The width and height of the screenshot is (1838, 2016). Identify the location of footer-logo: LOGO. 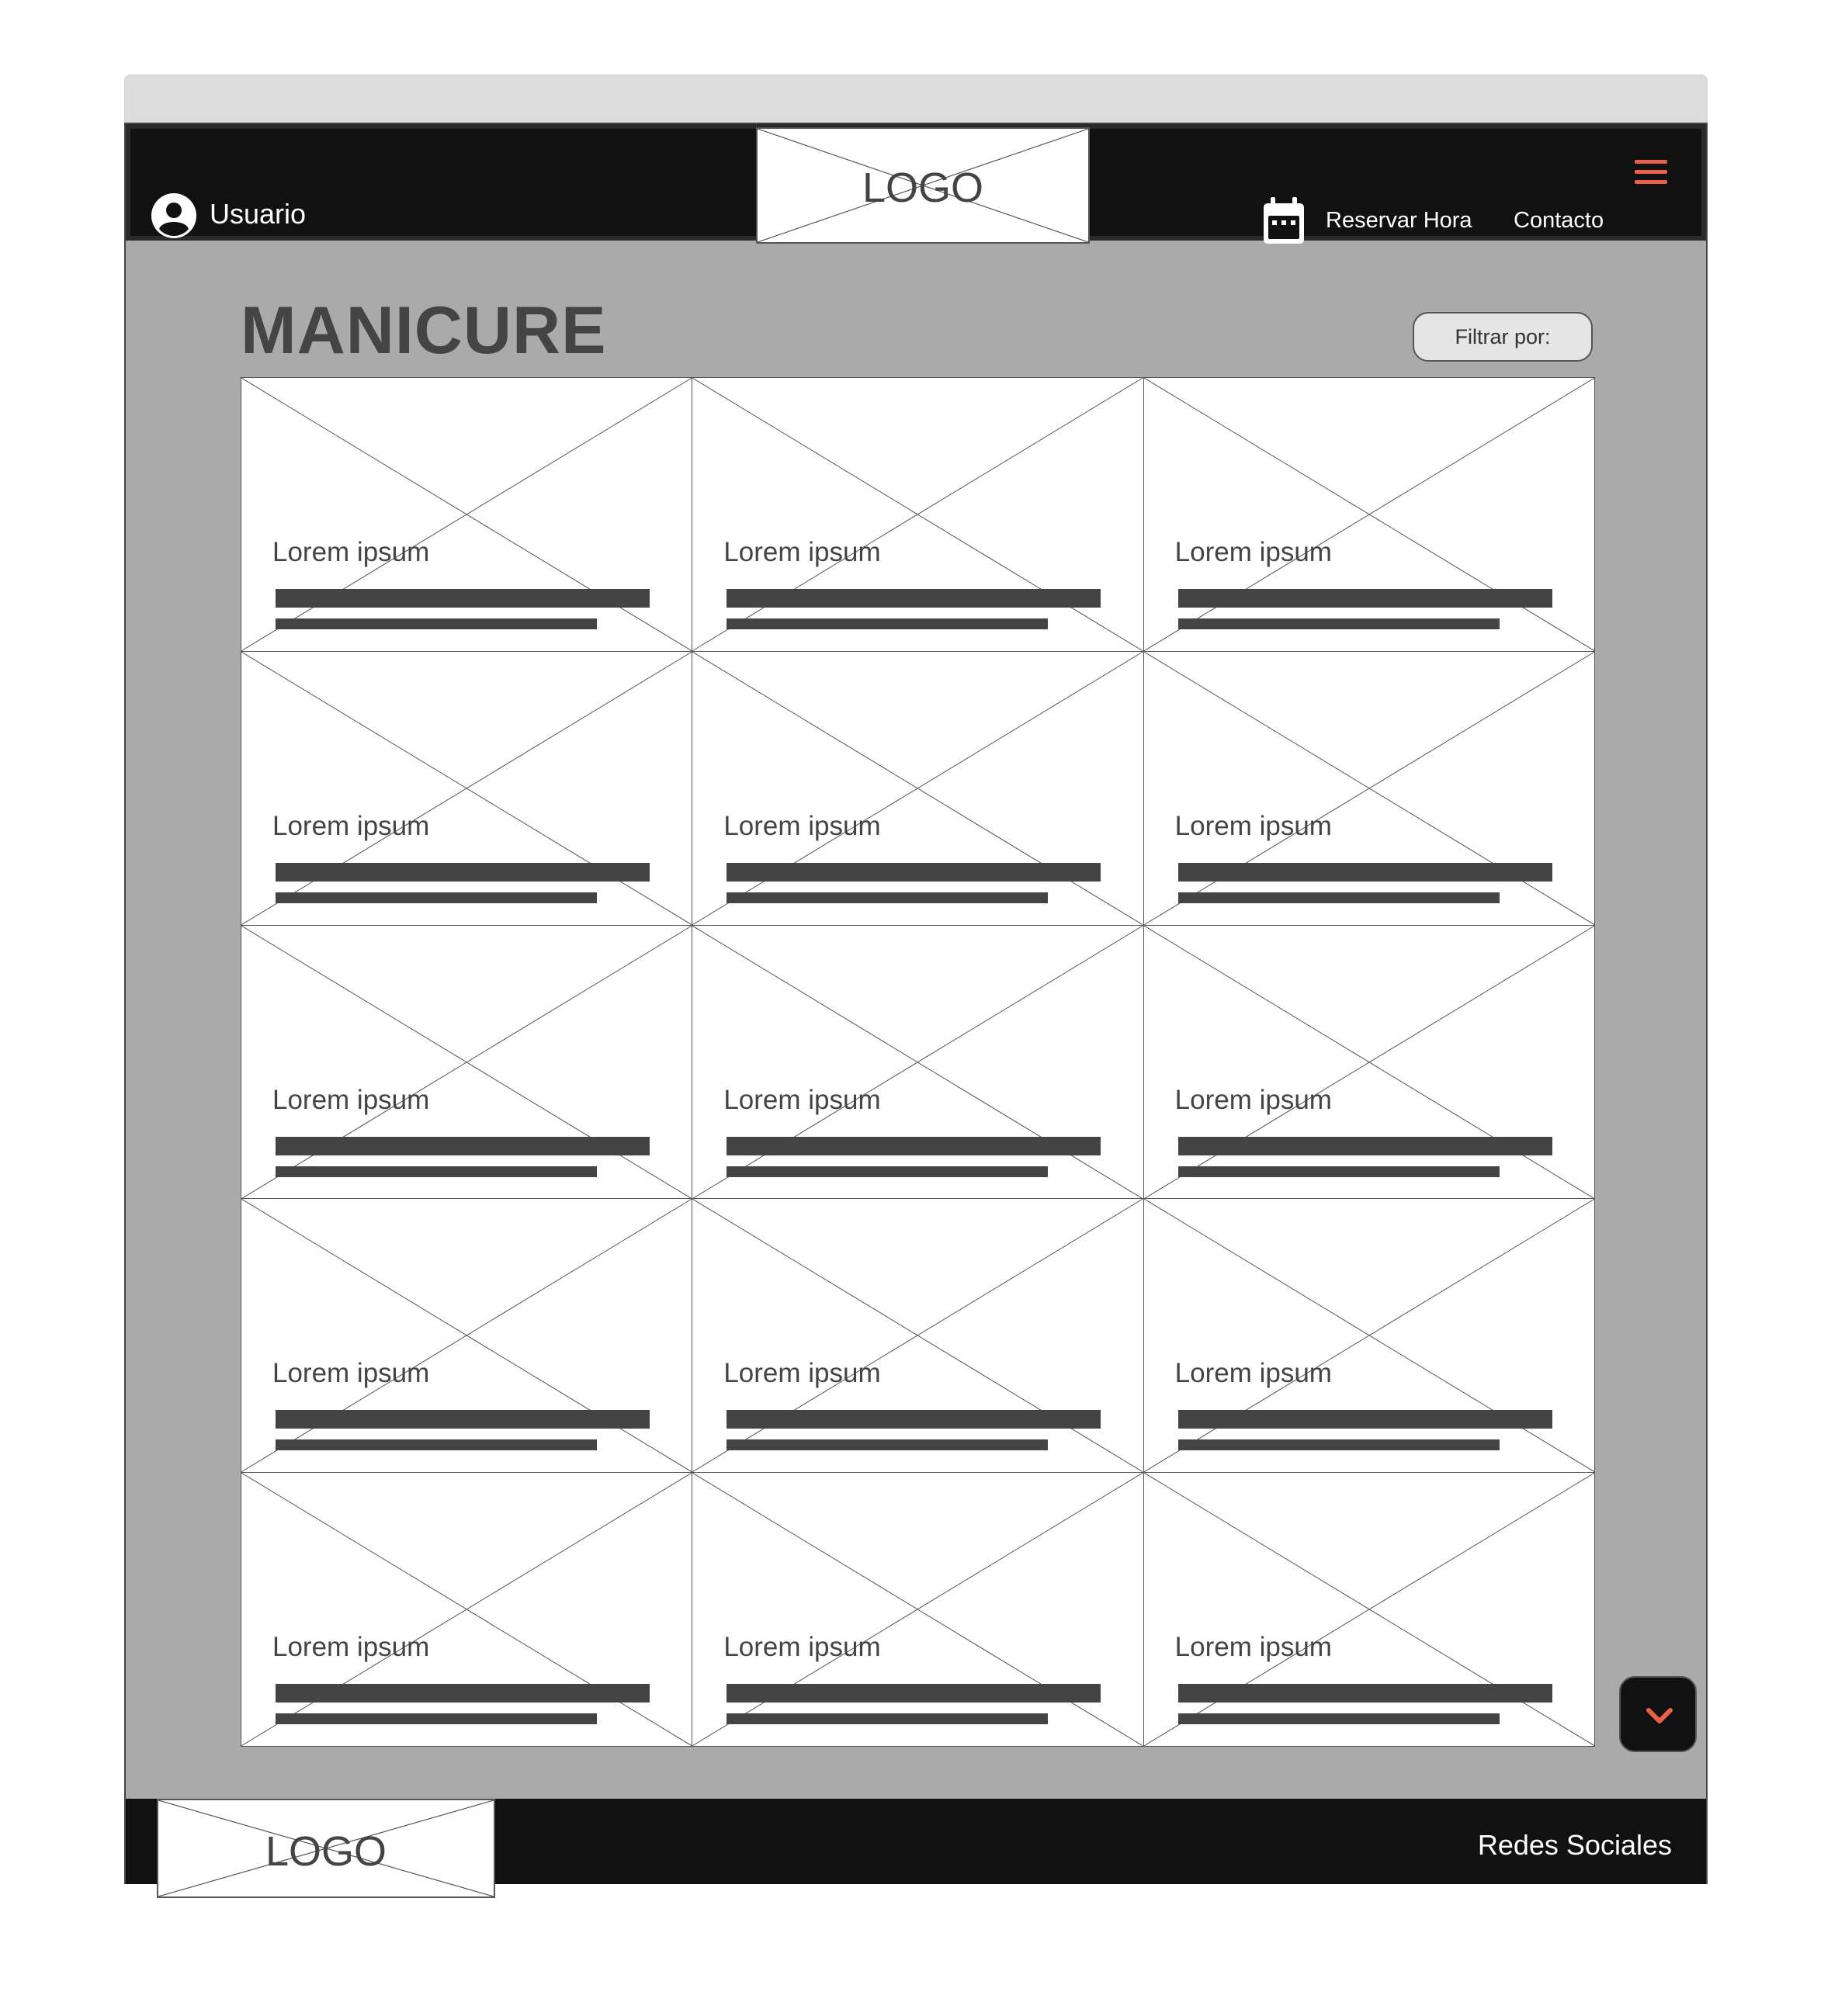
(326, 1849).